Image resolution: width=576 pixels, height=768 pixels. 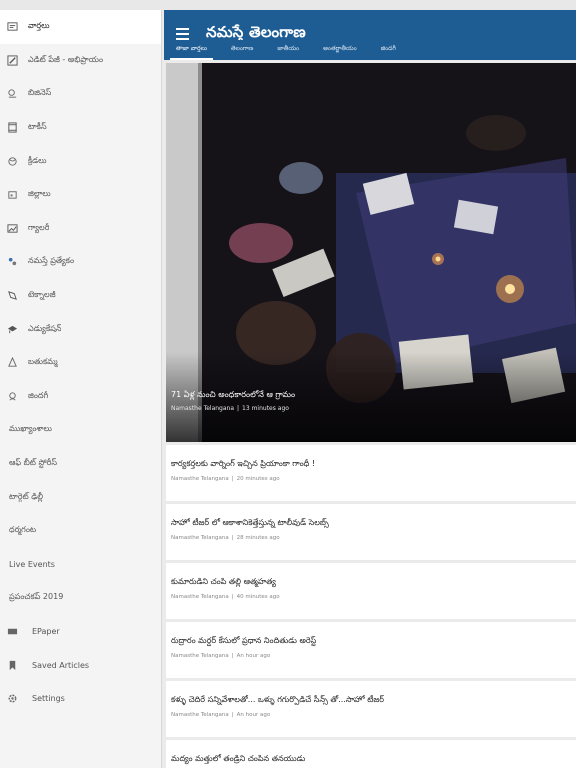 I want to click on drawer-item-label: Settings, so click(x=48, y=699).